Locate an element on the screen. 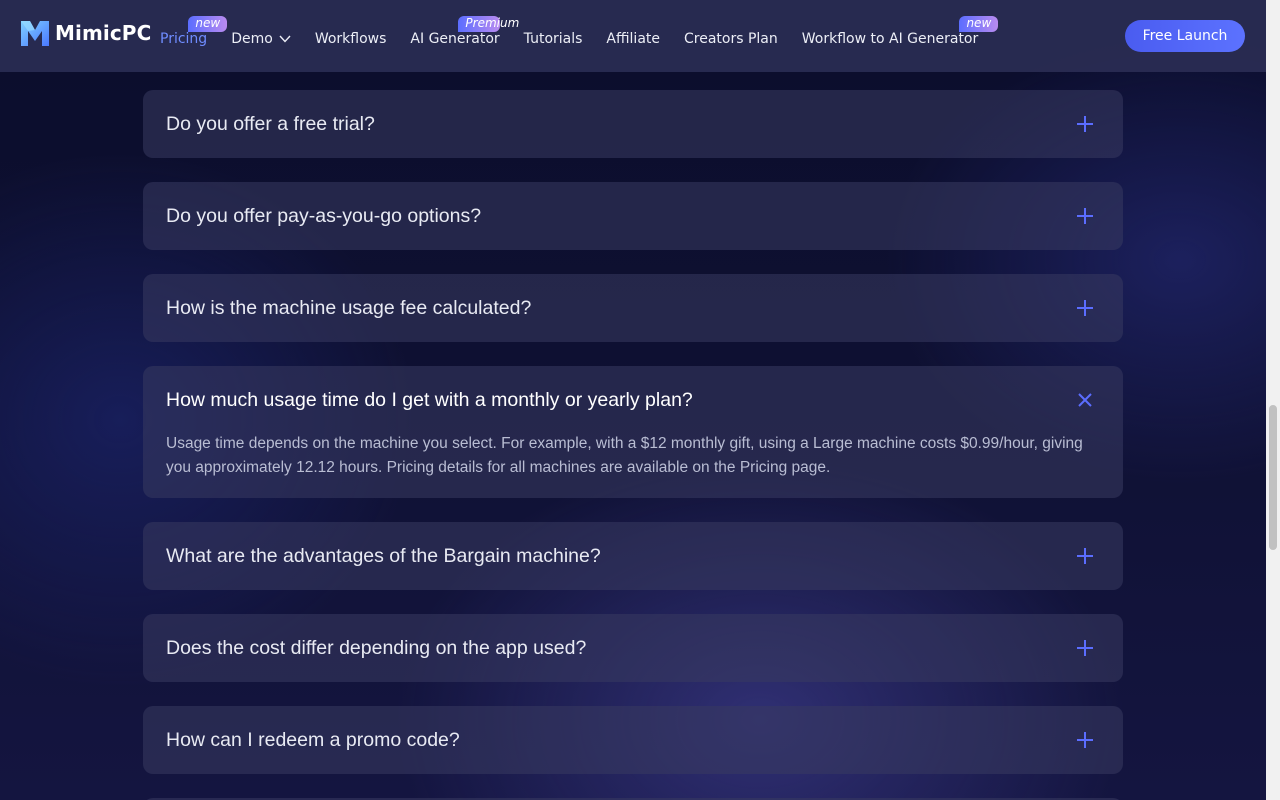  faq-question: How is the machine usage fee calculated? is located at coordinates (349, 307).